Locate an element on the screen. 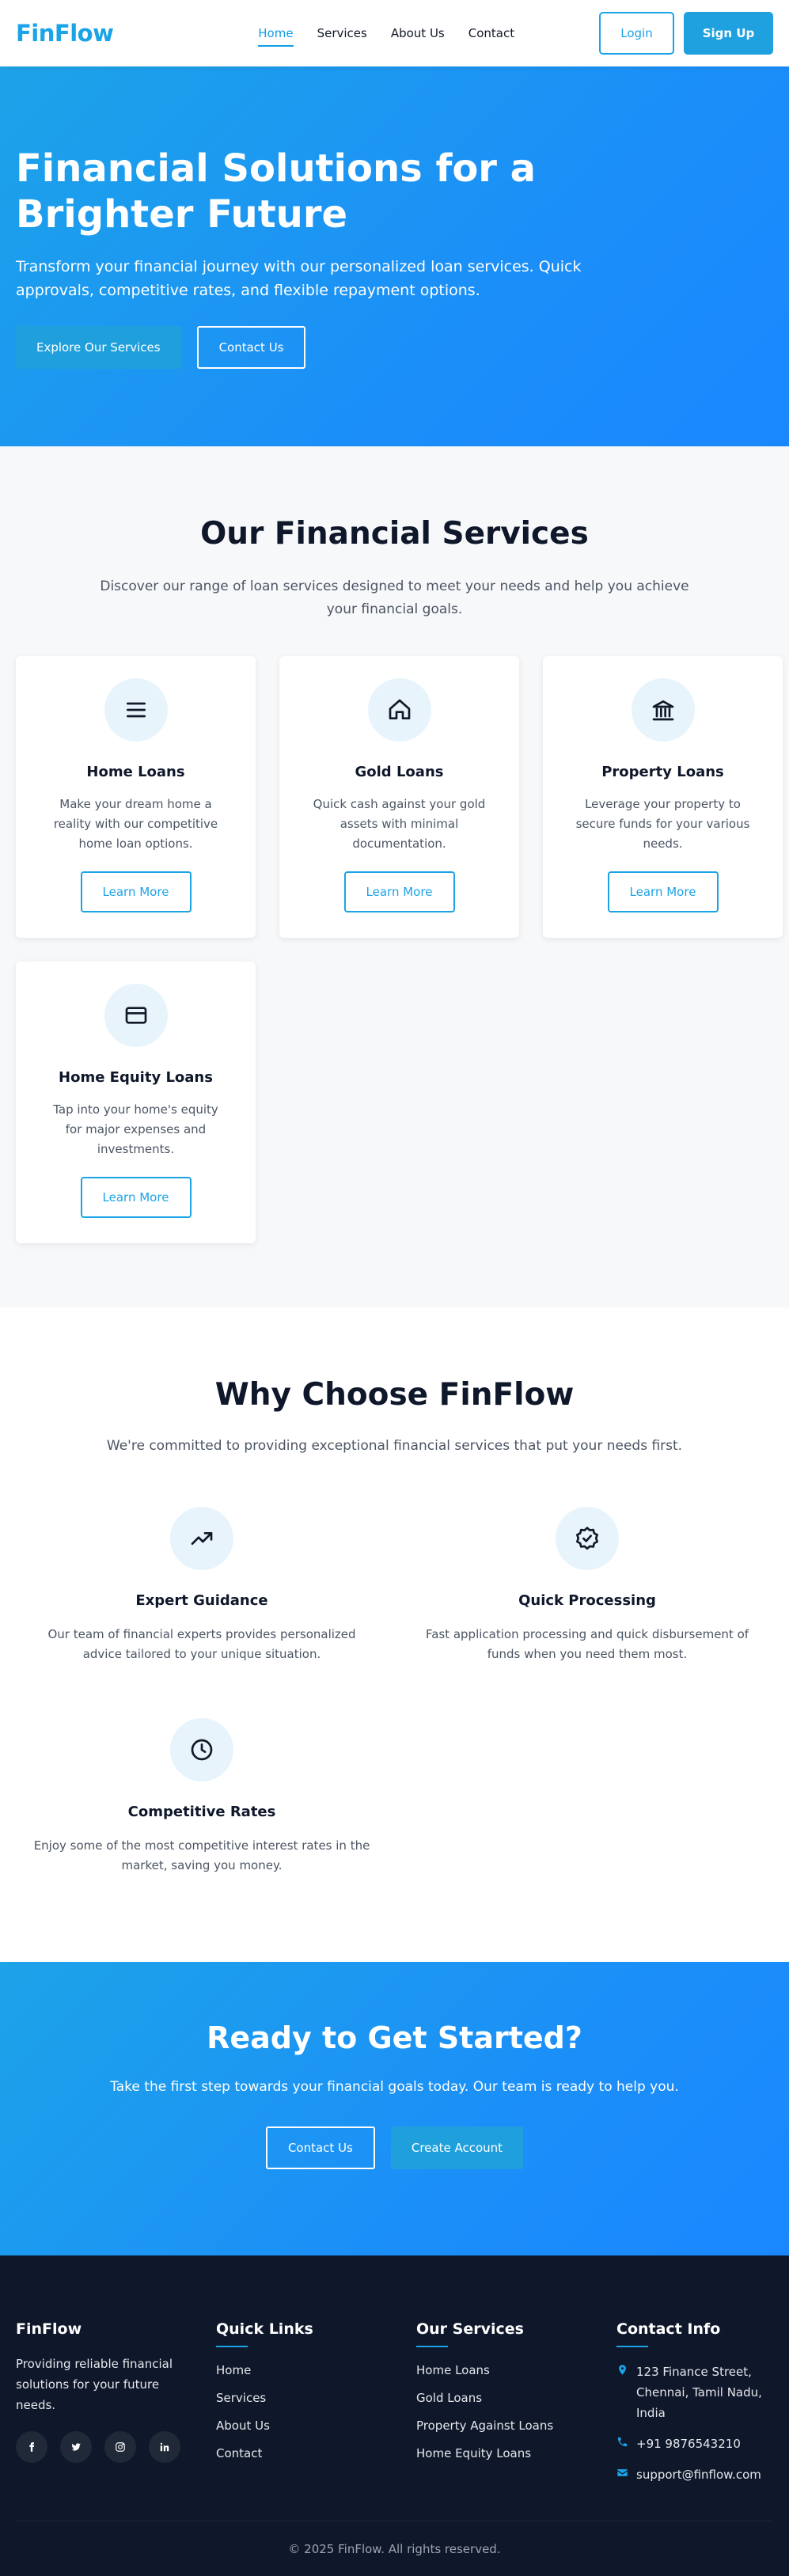 The height and width of the screenshot is (2576, 789). contact-email: support@finflow.com is located at coordinates (695, 2474).